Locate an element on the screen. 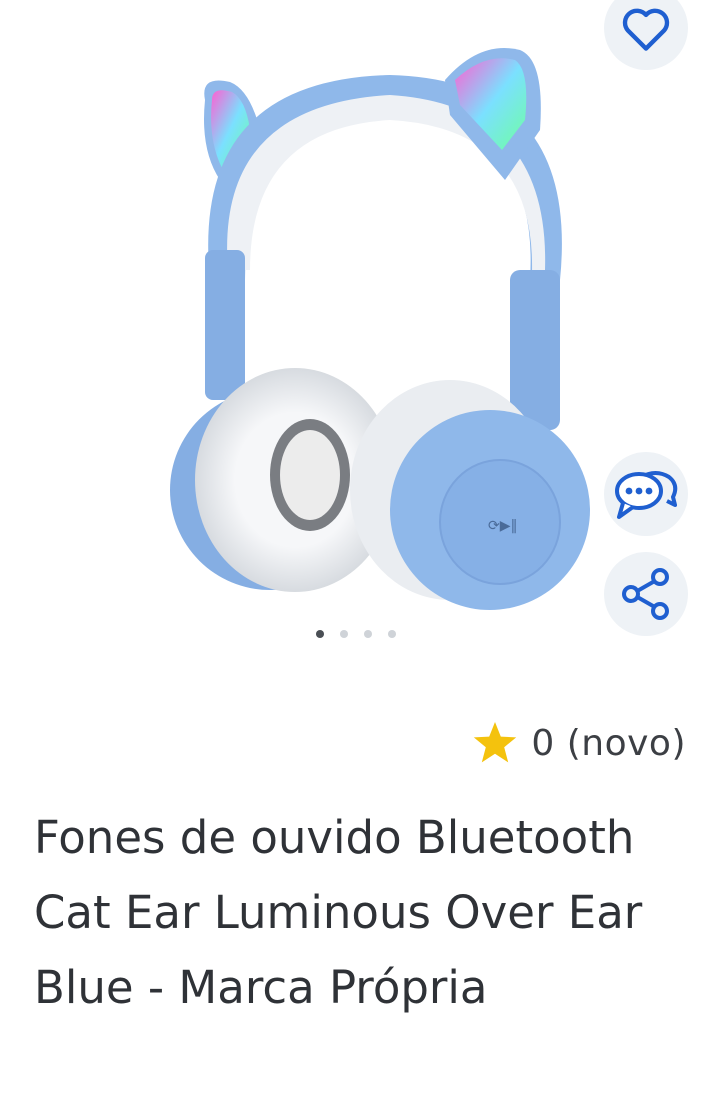 The image size is (720, 1098). product-rating: 0 (novo) is located at coordinates (578, 743).